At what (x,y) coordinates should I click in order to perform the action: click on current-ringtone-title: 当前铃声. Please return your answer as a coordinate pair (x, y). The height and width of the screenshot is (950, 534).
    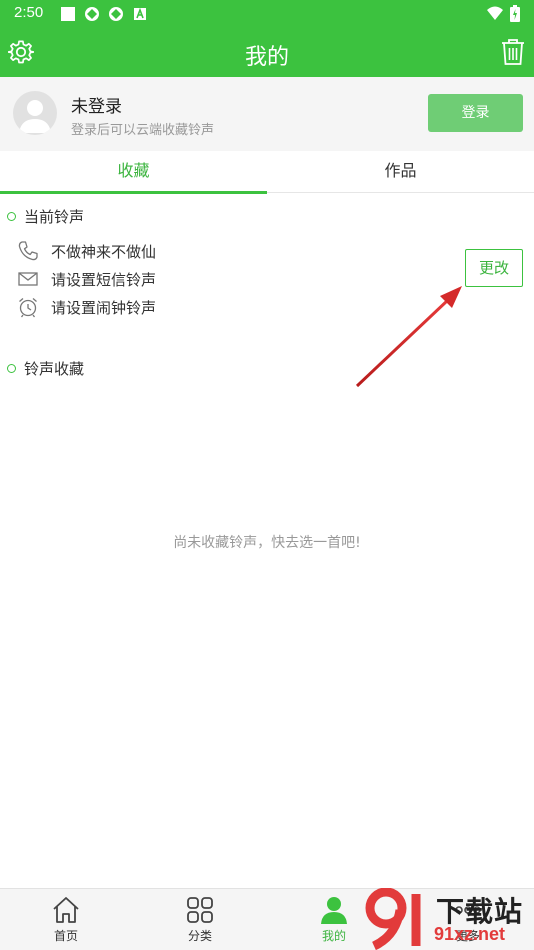
    Looking at the image, I should click on (54, 217).